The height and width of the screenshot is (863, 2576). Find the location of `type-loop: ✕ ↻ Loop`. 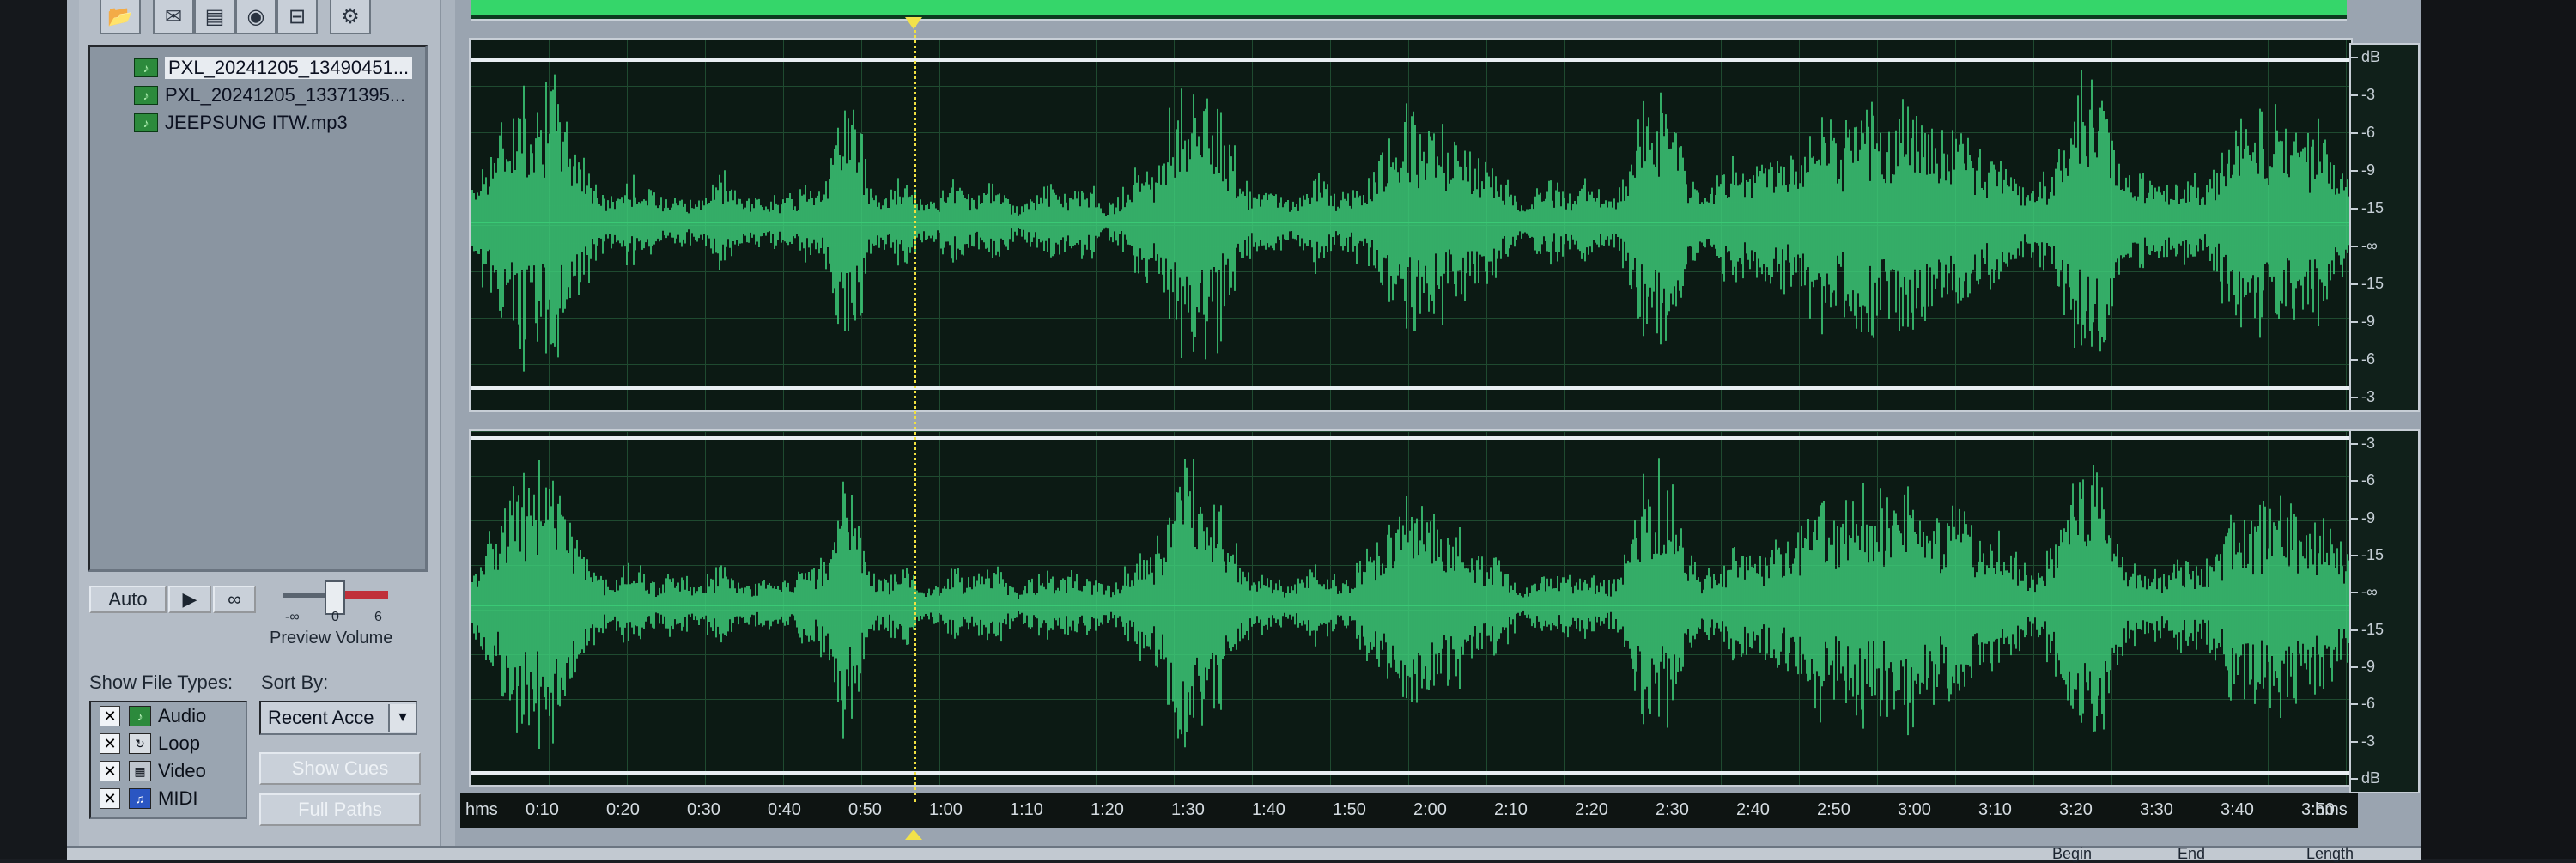

type-loop: ✕ ↻ Loop is located at coordinates (150, 744).